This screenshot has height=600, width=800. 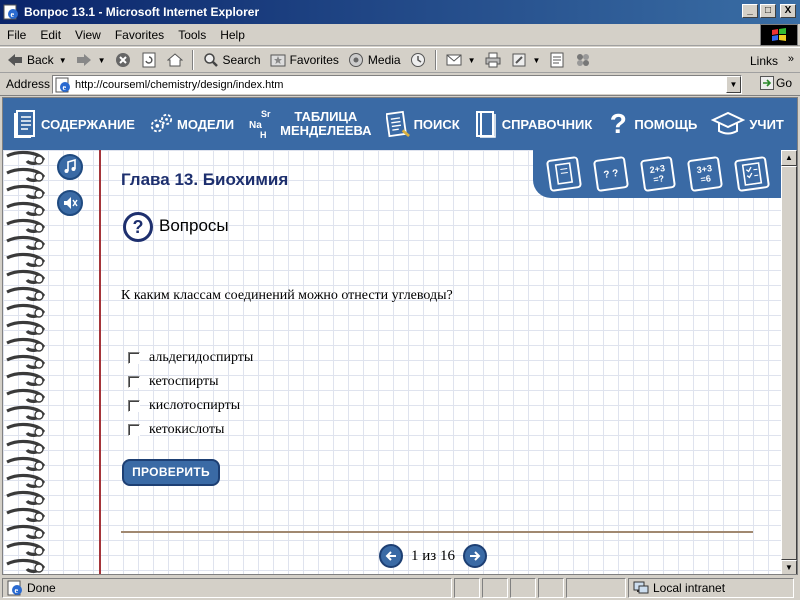 I want to click on mail-icon, so click(x=454, y=60).